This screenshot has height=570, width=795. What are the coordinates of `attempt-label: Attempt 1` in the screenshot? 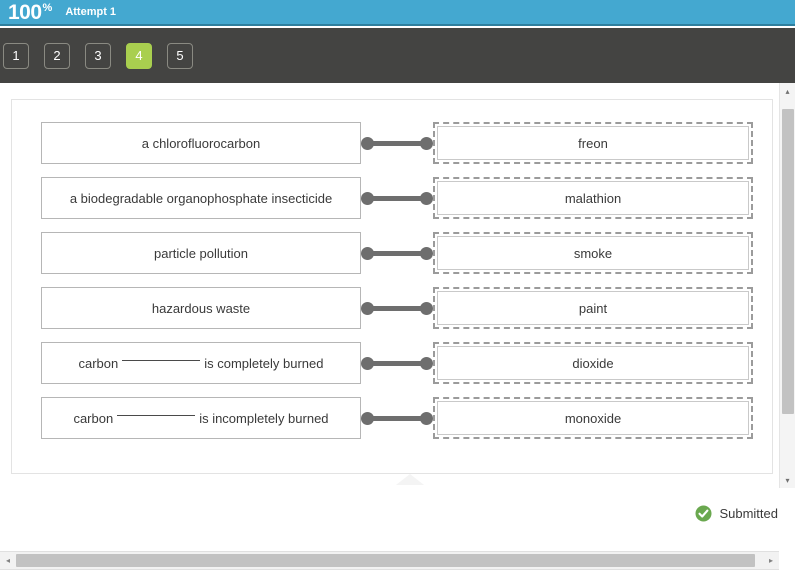 It's located at (91, 12).